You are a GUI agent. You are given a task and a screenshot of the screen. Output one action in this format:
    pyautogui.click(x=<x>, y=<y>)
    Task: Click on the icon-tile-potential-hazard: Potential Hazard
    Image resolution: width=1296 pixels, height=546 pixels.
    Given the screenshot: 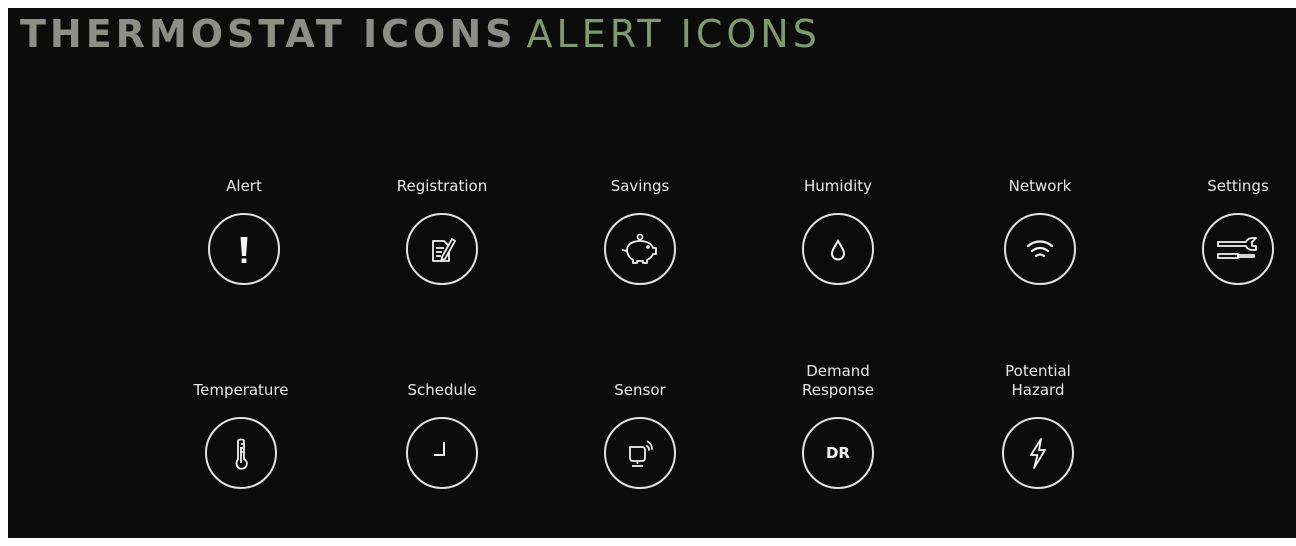 What is the action you would take?
    pyautogui.click(x=1038, y=424)
    